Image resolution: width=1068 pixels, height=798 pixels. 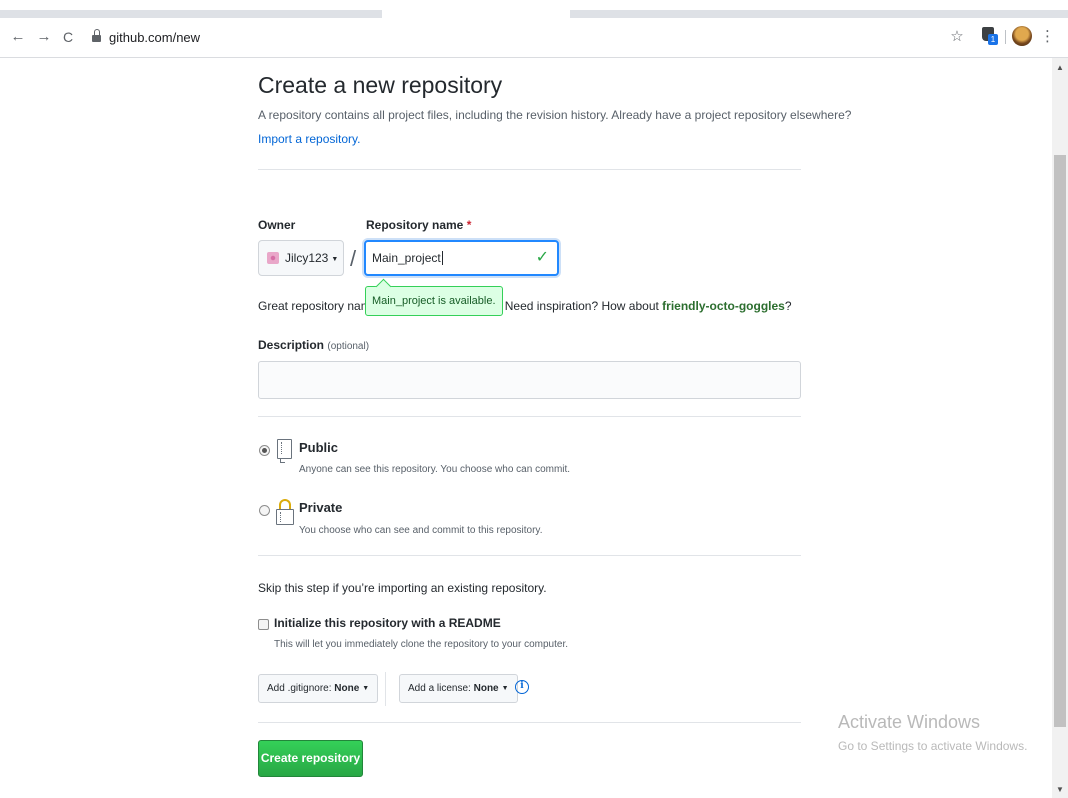 What do you see at coordinates (385, 689) in the screenshot?
I see `dropdown-separator` at bounding box center [385, 689].